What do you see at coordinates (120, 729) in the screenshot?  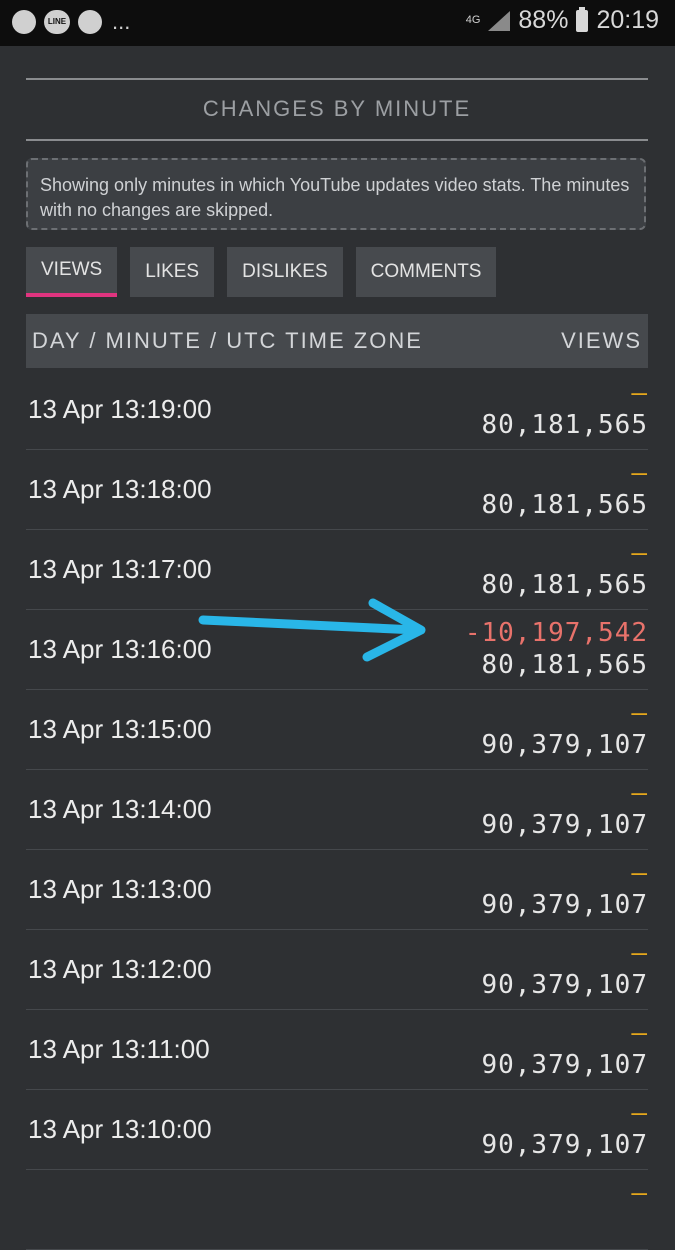 I see `row-time: 13 Apr 13:15:00` at bounding box center [120, 729].